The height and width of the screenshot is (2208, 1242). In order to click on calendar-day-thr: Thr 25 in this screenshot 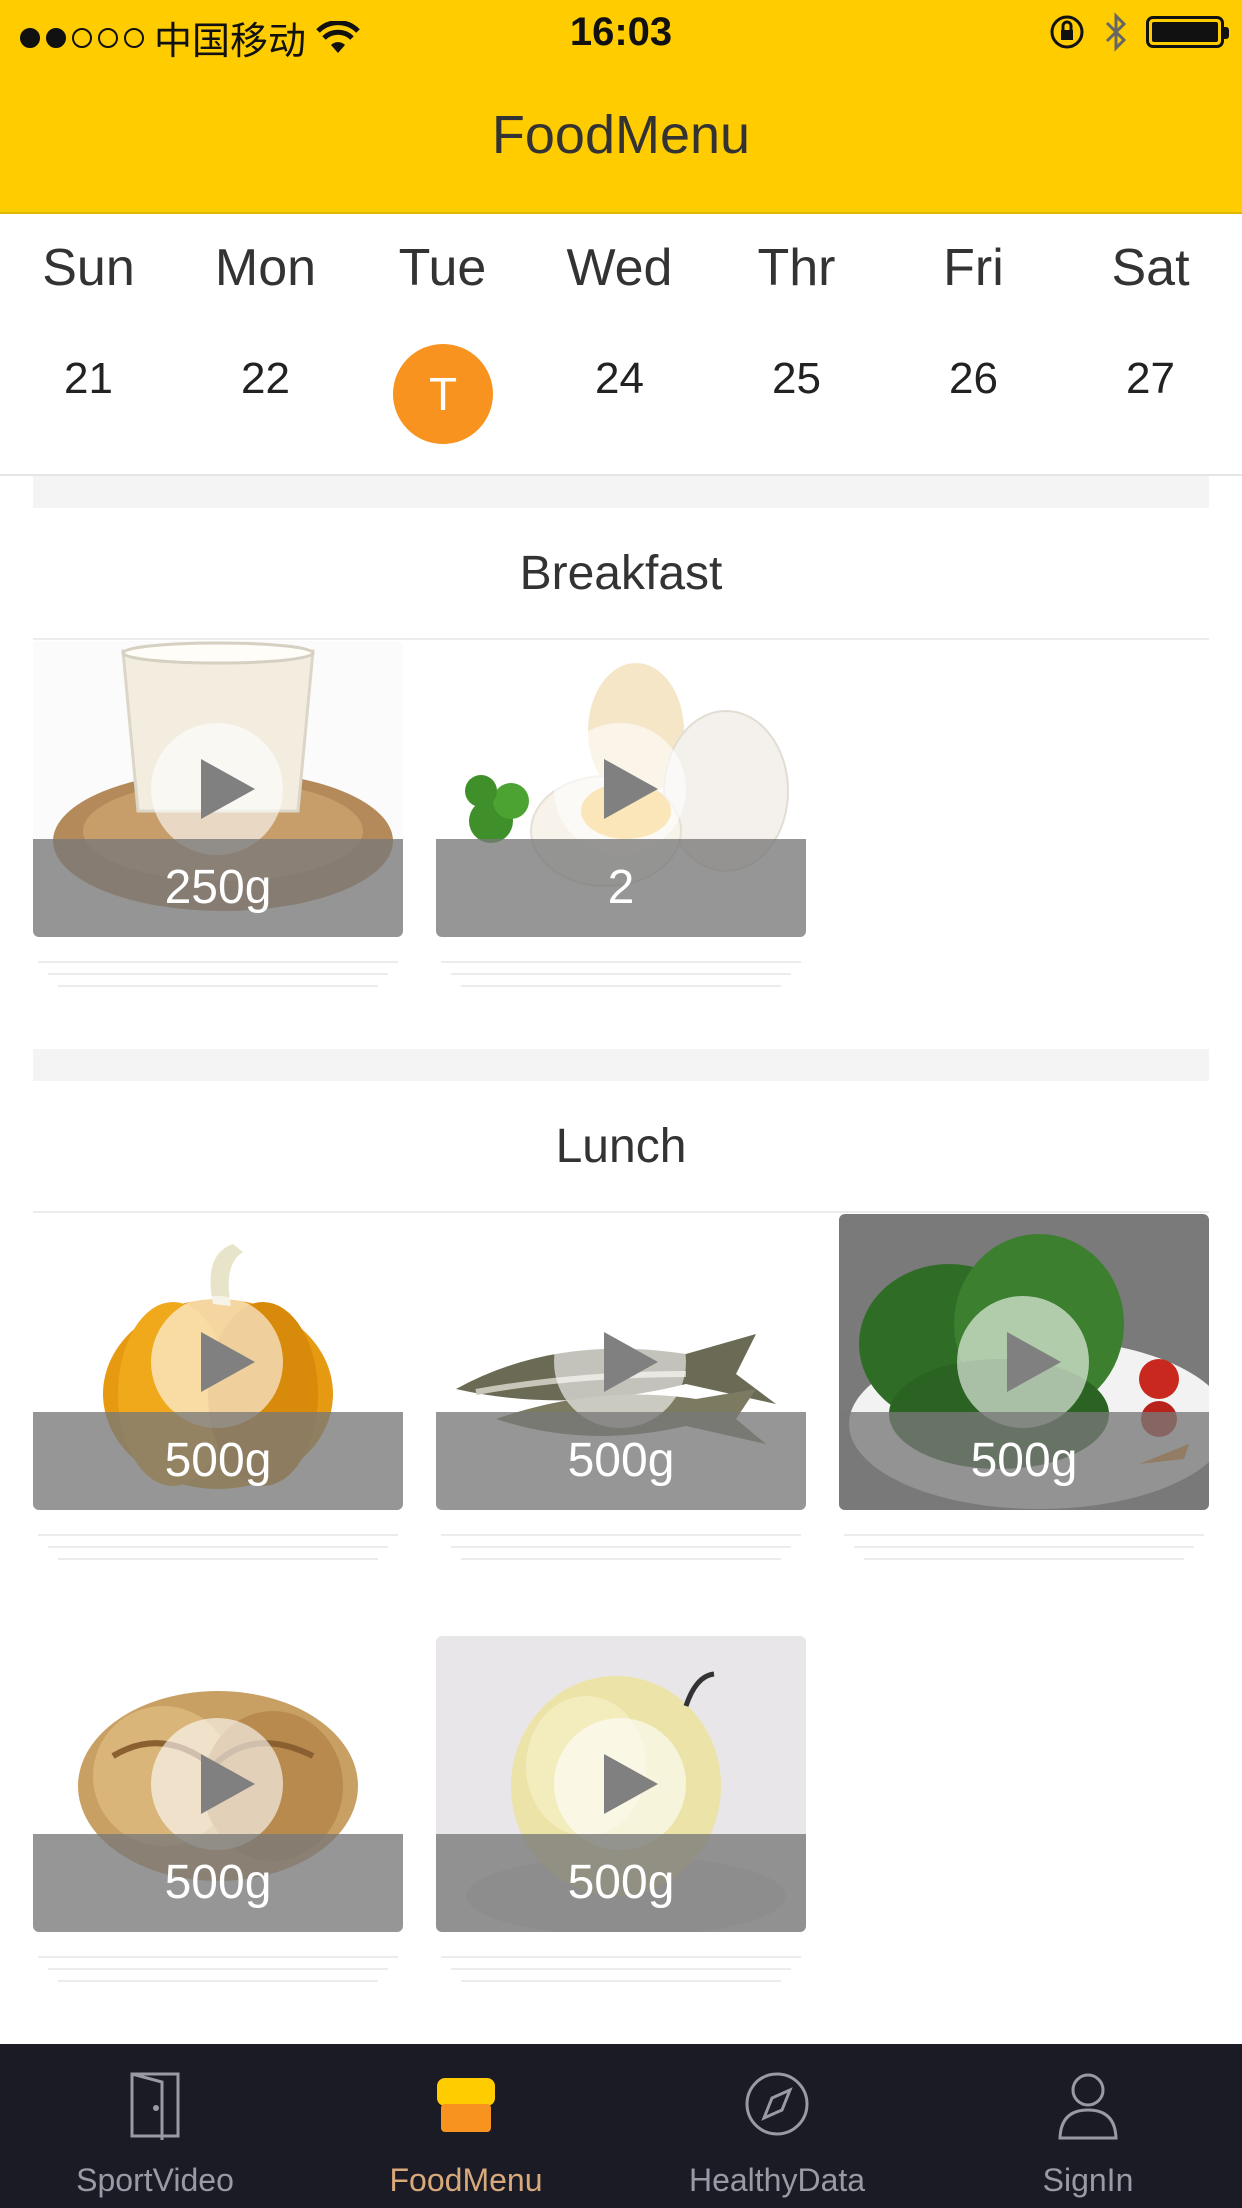, I will do `click(796, 344)`.